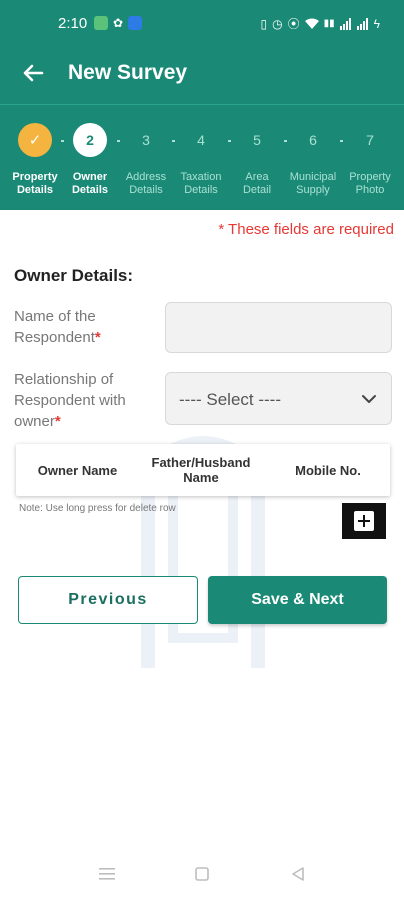 The width and height of the screenshot is (404, 900). Describe the element at coordinates (77, 470) in the screenshot. I see `column-header-owner-name: Owner Name` at that location.